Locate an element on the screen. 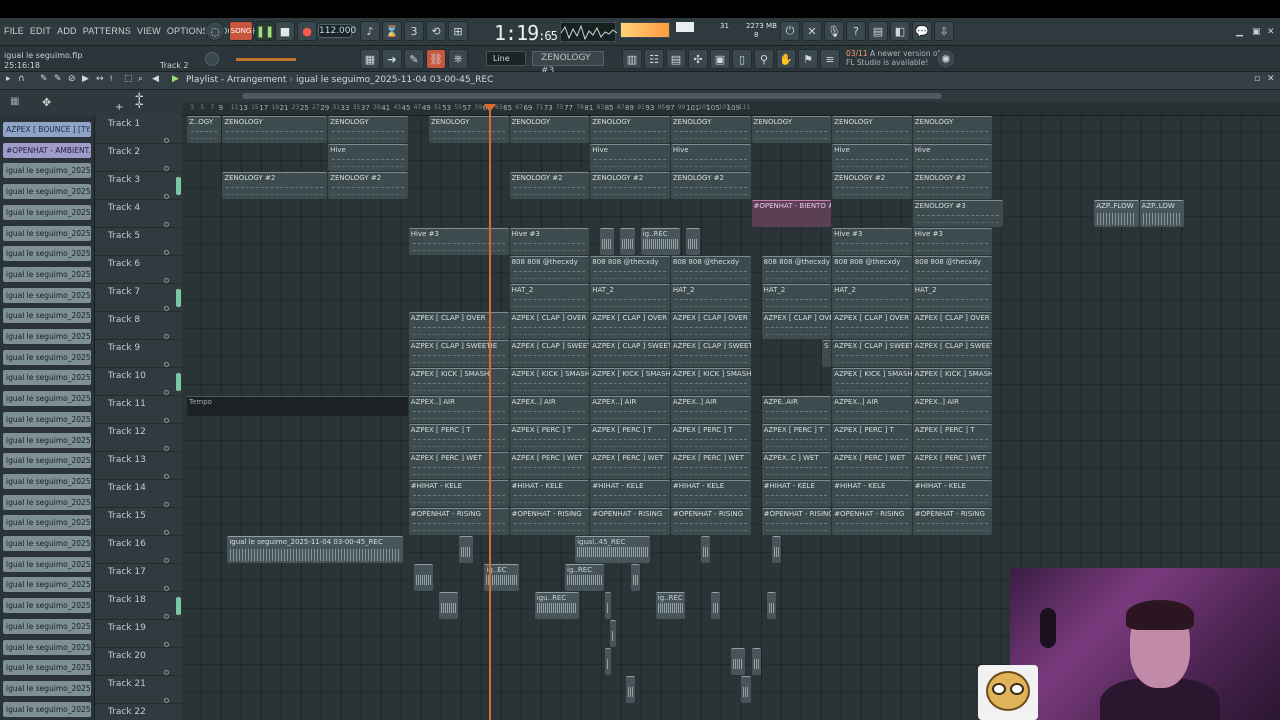 This screenshot has height=720, width=1280. edison-icon: ⚑ is located at coordinates (808, 59).